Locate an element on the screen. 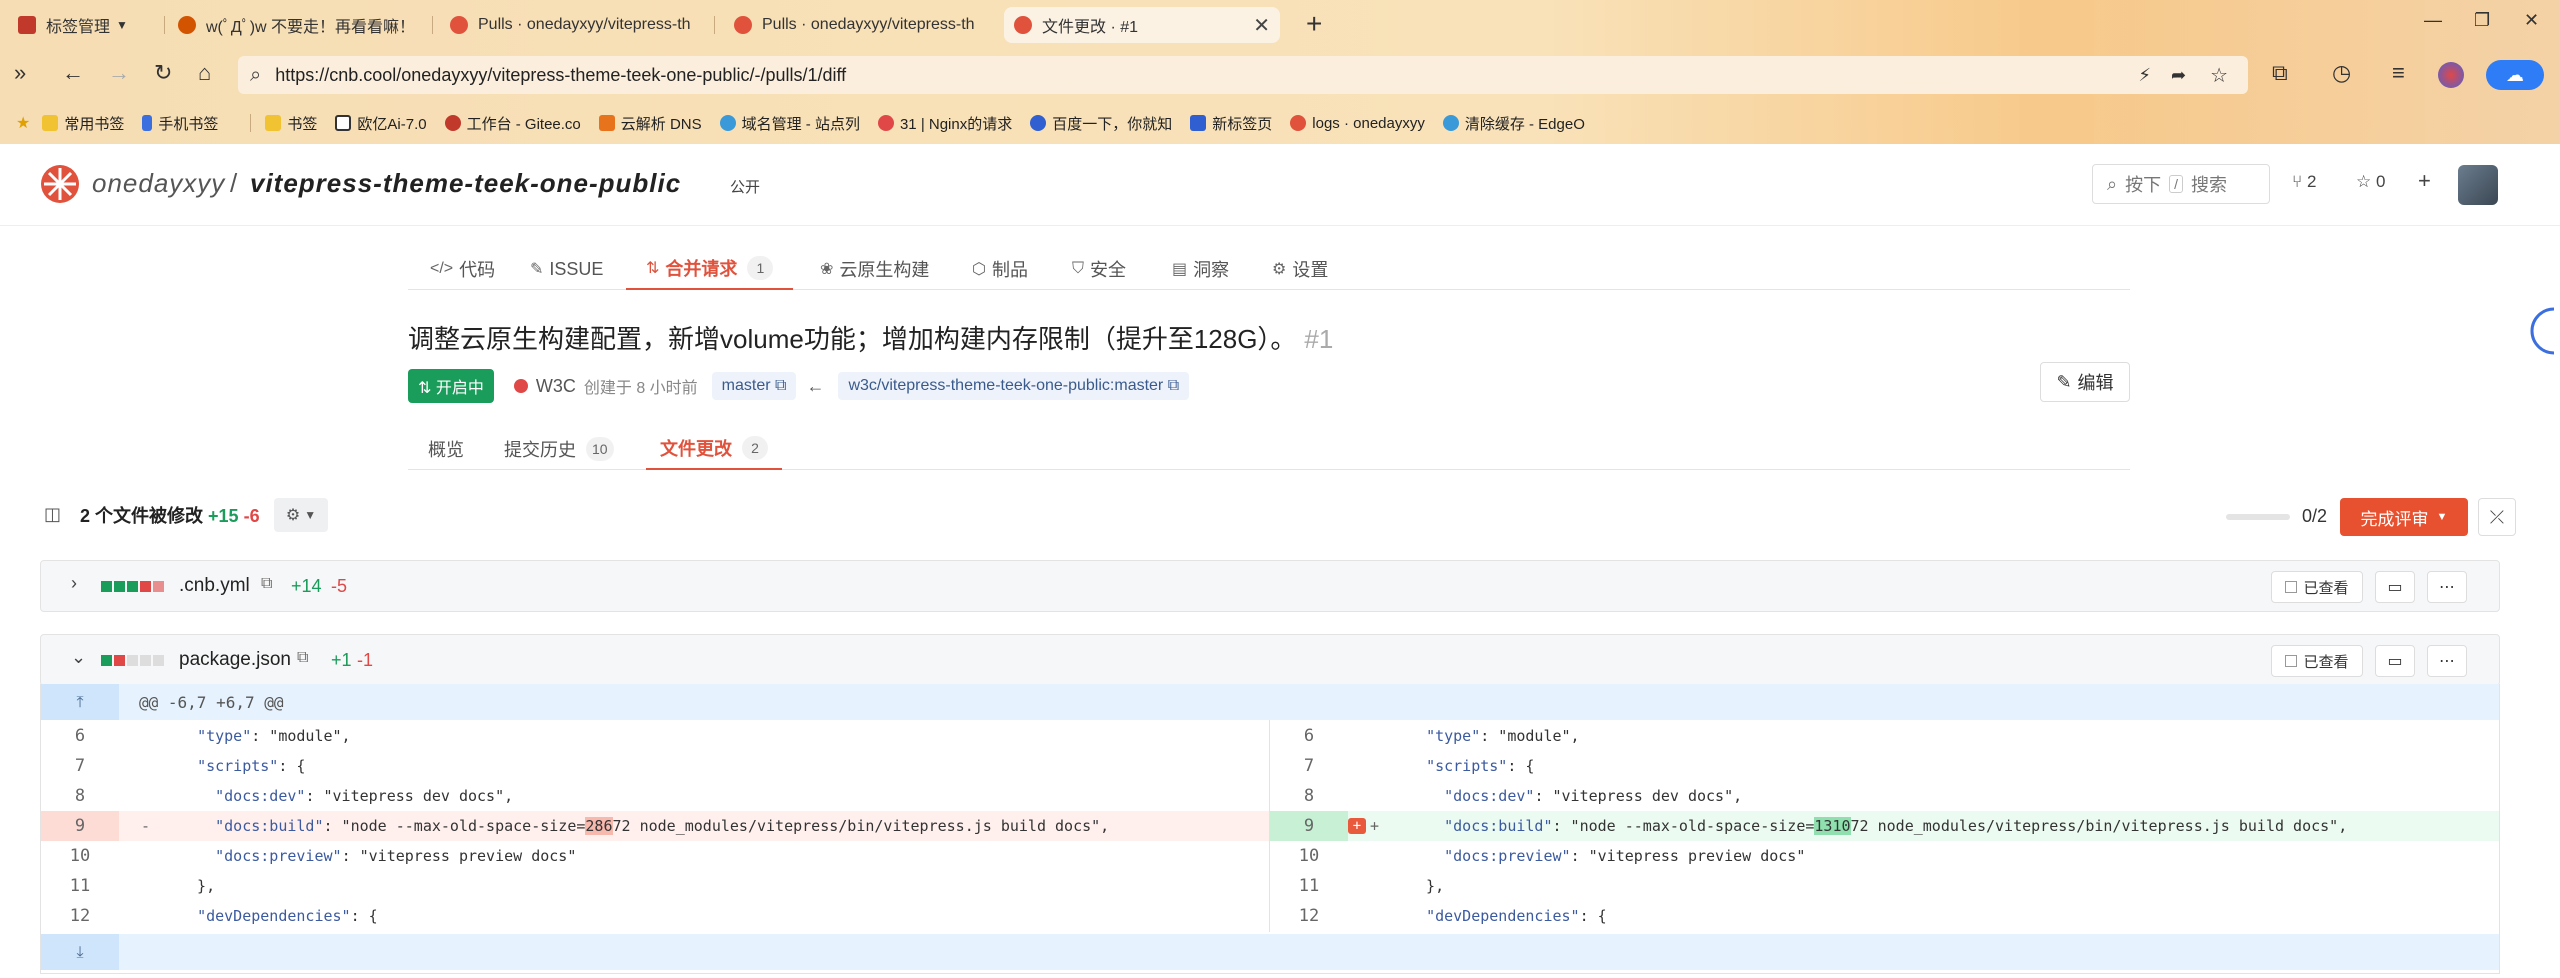  tab-404-page: w(ﾟДﾟ)w 不要走！再看看嘛！ is located at coordinates (298, 25).